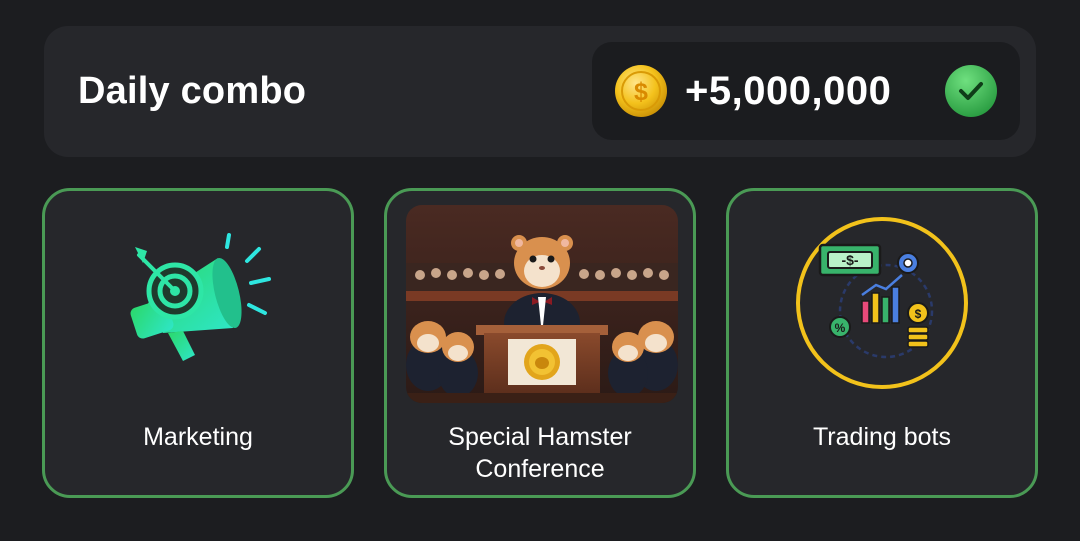  I want to click on coin-icon: $, so click(641, 91).